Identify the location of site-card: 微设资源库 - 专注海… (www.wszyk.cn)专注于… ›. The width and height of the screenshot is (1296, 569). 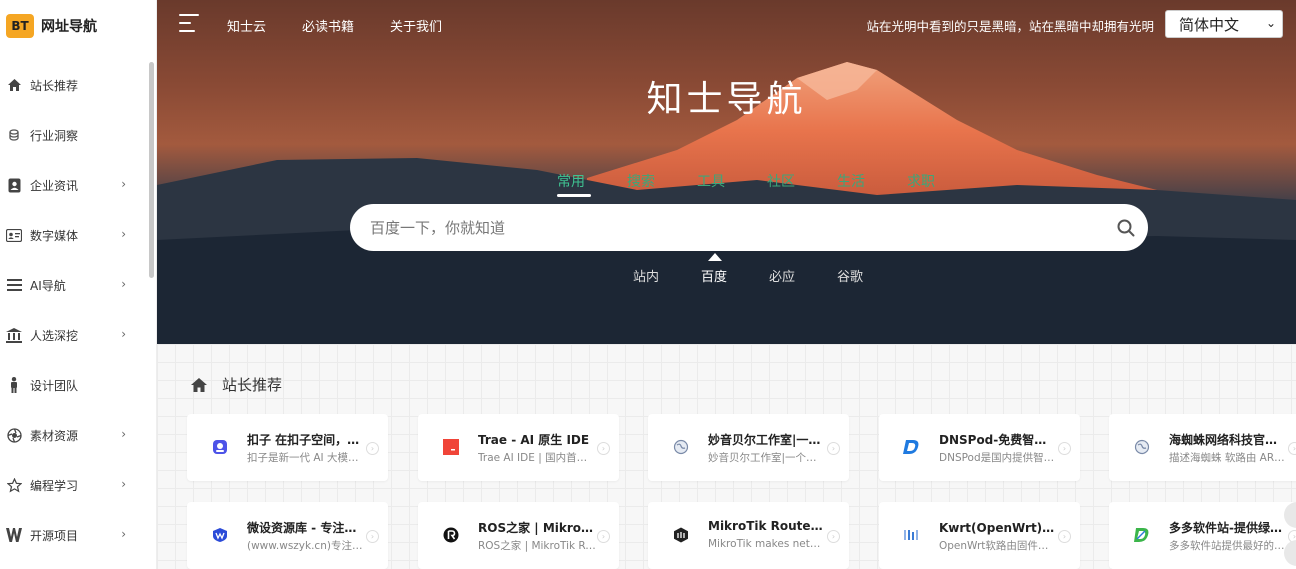
(287, 535).